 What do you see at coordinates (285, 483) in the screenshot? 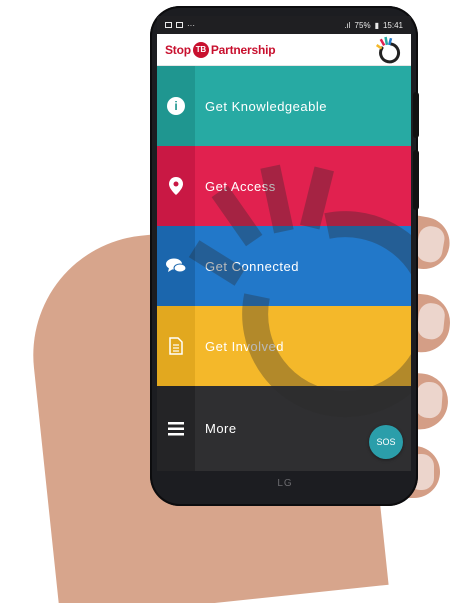
I see `phone-brand-label: LG` at bounding box center [285, 483].